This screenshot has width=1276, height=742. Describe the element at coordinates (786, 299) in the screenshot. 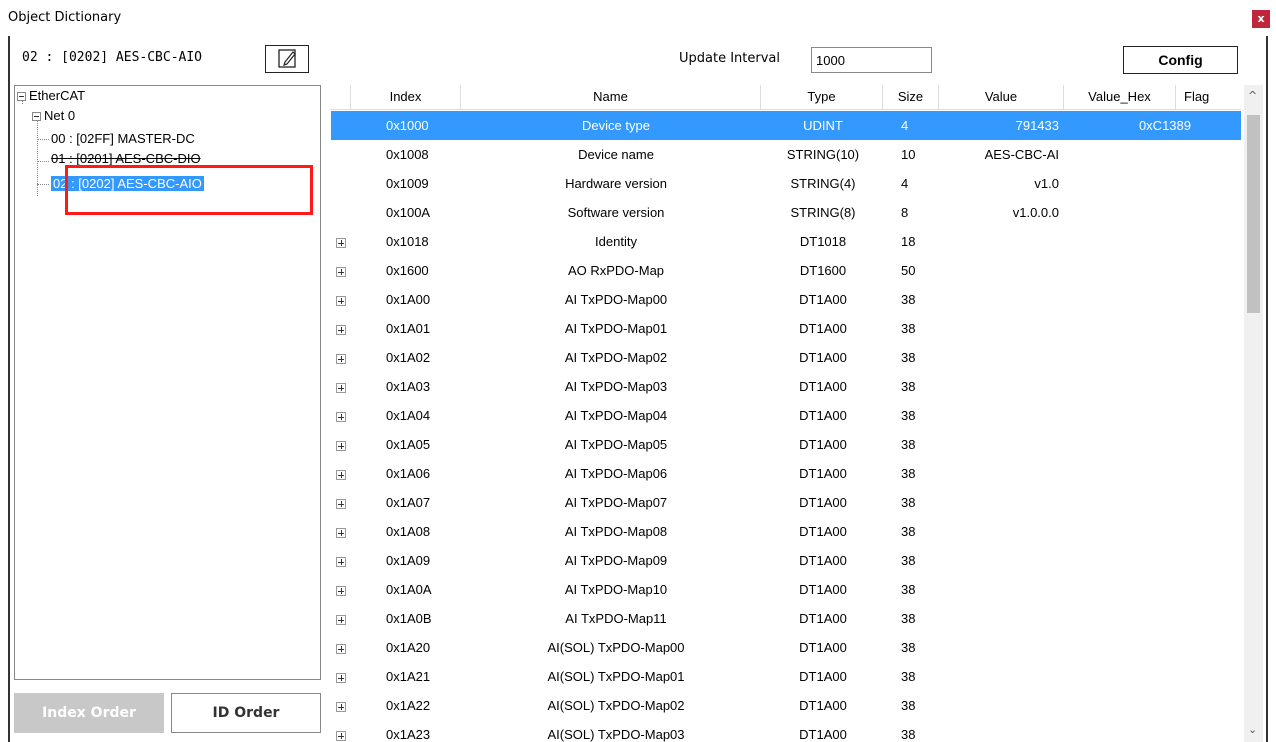

I see `table-row: 0x1A00 AI TxPDO-Map00 DT1A00 38` at that location.